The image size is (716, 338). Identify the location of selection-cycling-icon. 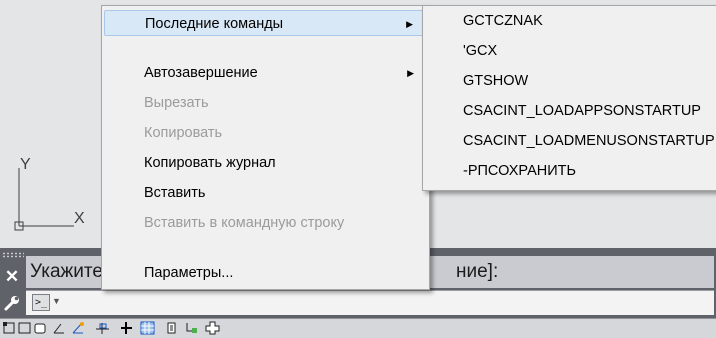
(171, 328).